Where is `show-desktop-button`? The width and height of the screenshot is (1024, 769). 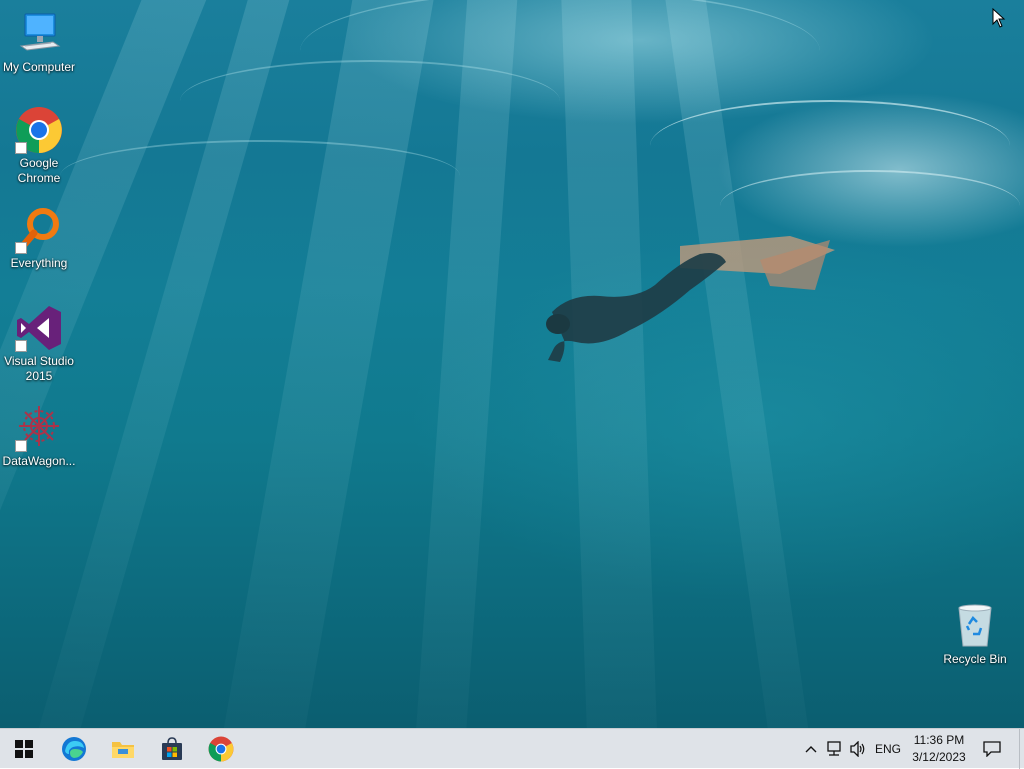
show-desktop-button is located at coordinates (1021, 749).